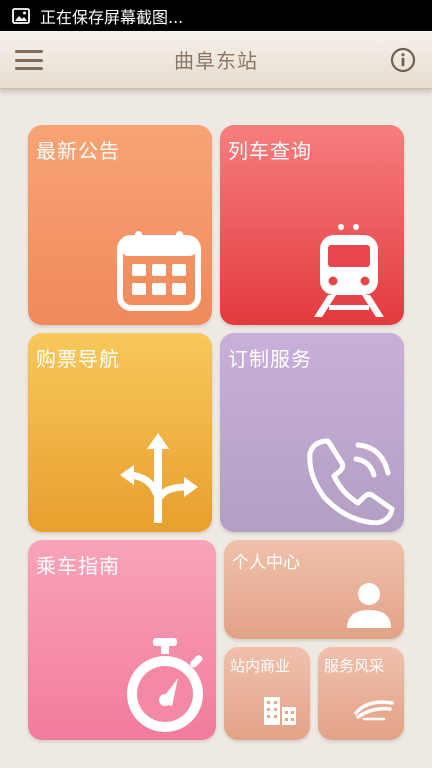 The width and height of the screenshot is (432, 768). What do you see at coordinates (312, 225) in the screenshot?
I see `tile-train-query: 列车查询` at bounding box center [312, 225].